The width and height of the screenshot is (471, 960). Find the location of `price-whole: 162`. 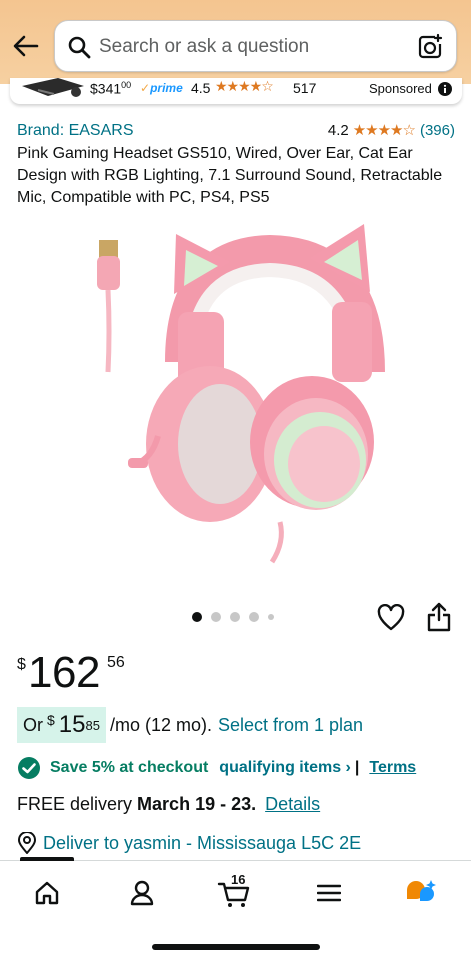

price-whole: 162 is located at coordinates (64, 672).